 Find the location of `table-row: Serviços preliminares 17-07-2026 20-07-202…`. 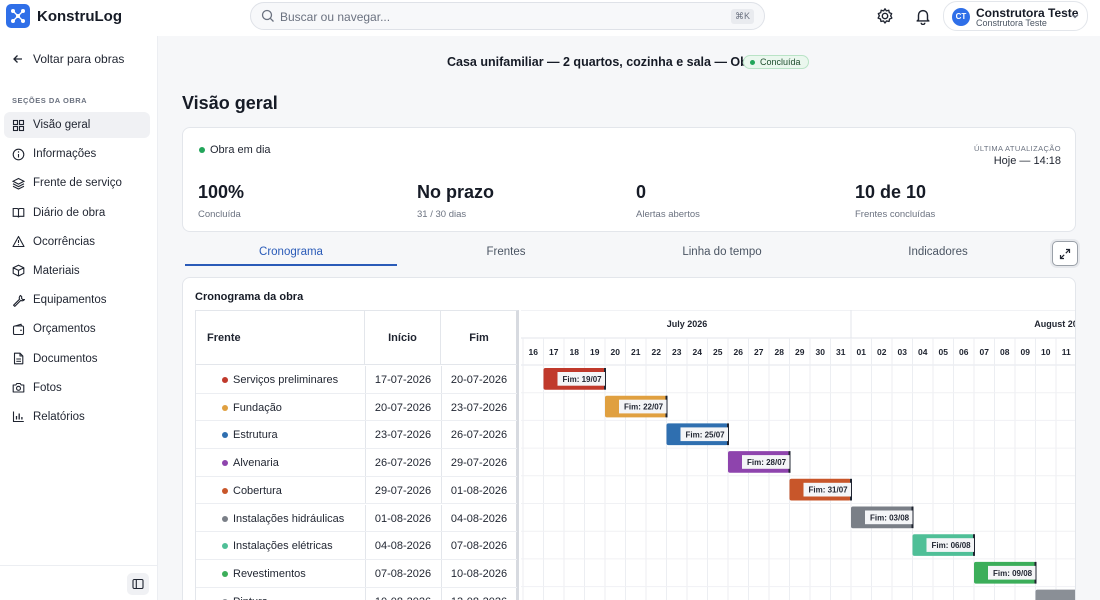

table-row: Serviços preliminares 17-07-2026 20-07-202… is located at coordinates (356, 380).